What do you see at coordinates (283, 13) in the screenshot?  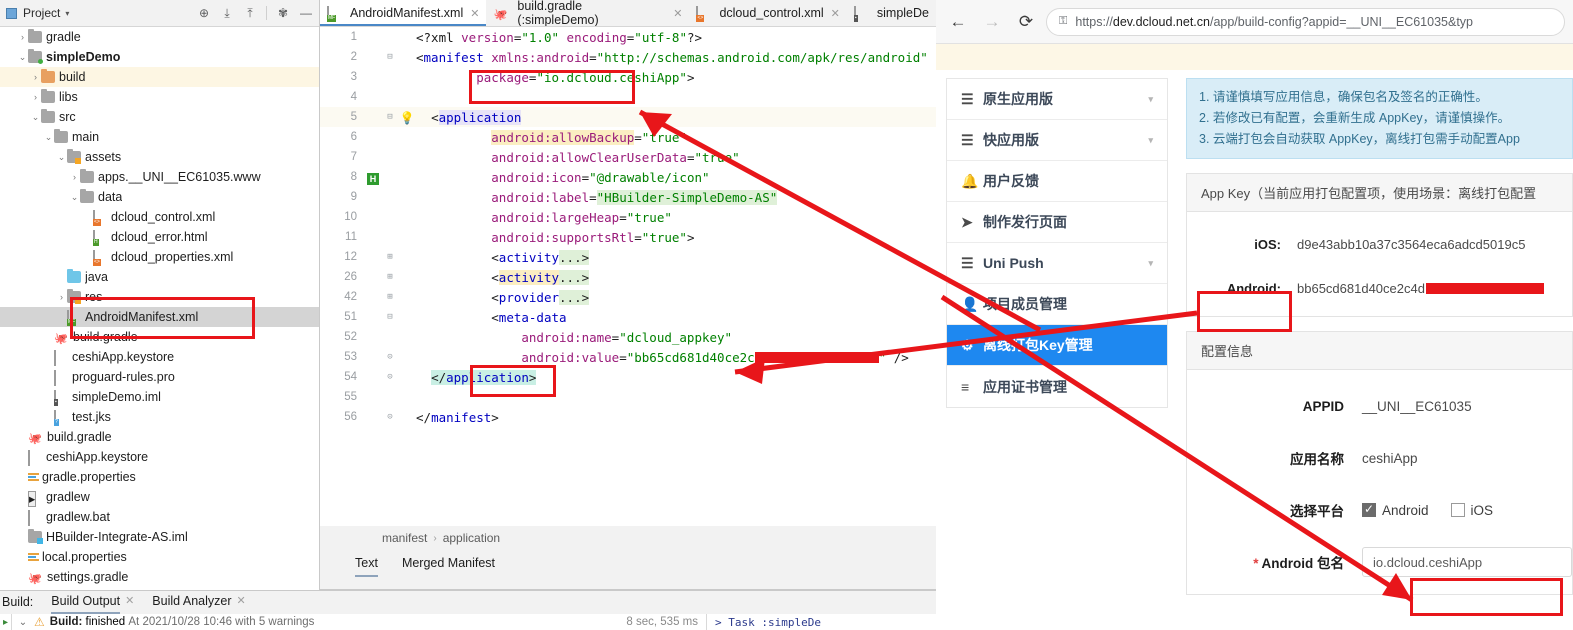 I see `gear-icon: ✾` at bounding box center [283, 13].